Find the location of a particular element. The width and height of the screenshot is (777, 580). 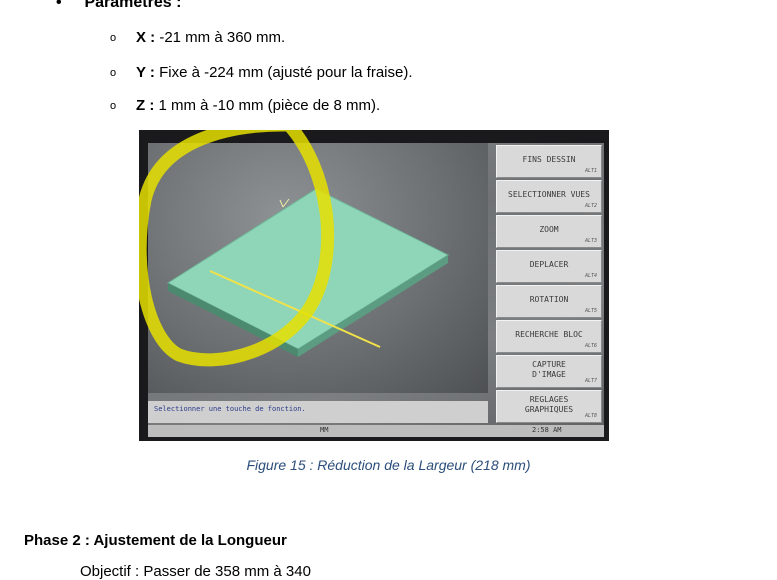

param-item-x: o X : -21 mm à 360 mm. is located at coordinates (197, 37).